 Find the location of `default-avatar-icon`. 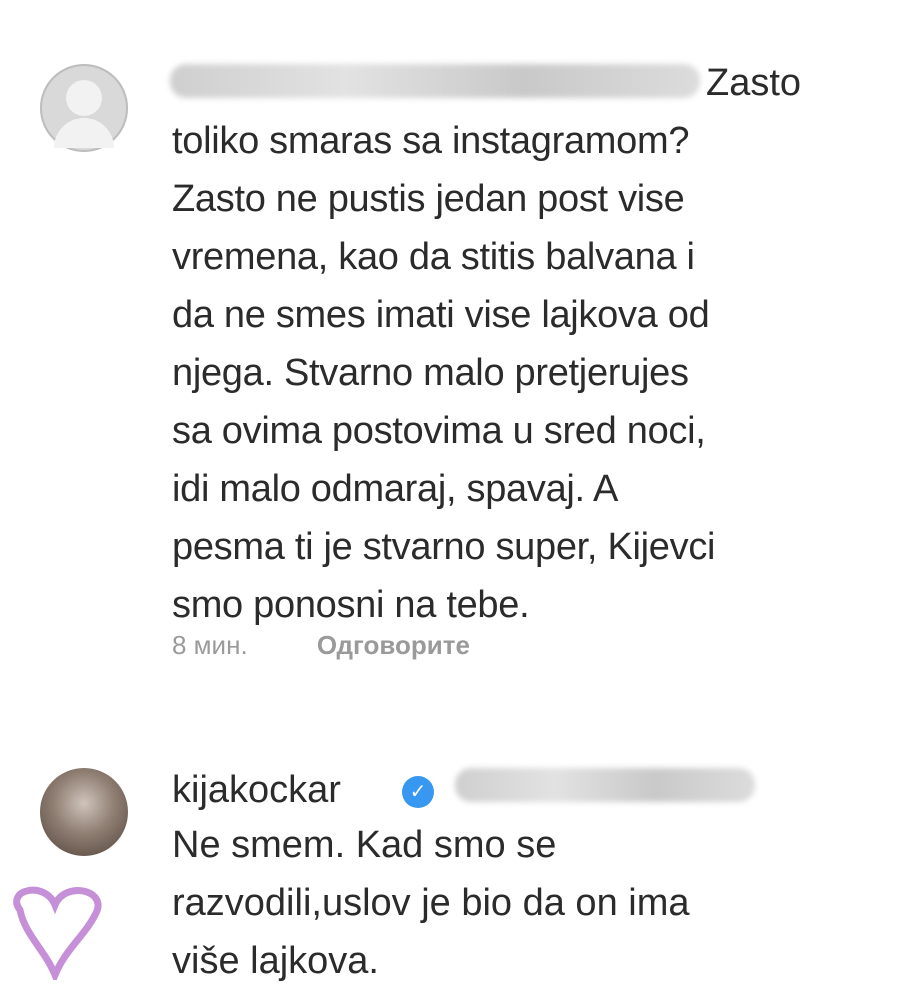

default-avatar-icon is located at coordinates (84, 98).